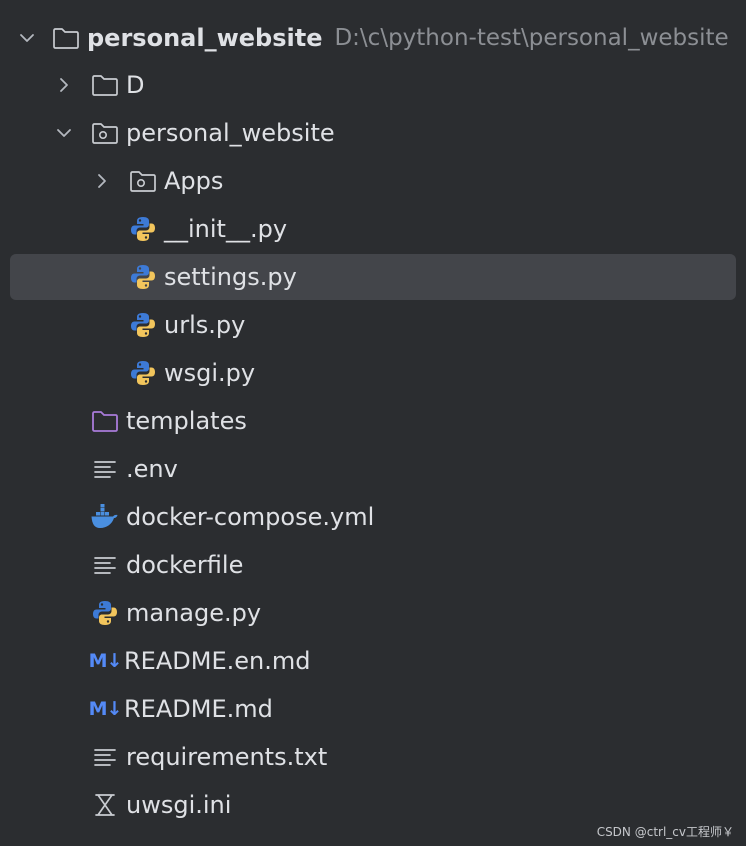 The height and width of the screenshot is (846, 746). Describe the element at coordinates (198, 709) in the screenshot. I see `tree-item-label: README.md` at that location.